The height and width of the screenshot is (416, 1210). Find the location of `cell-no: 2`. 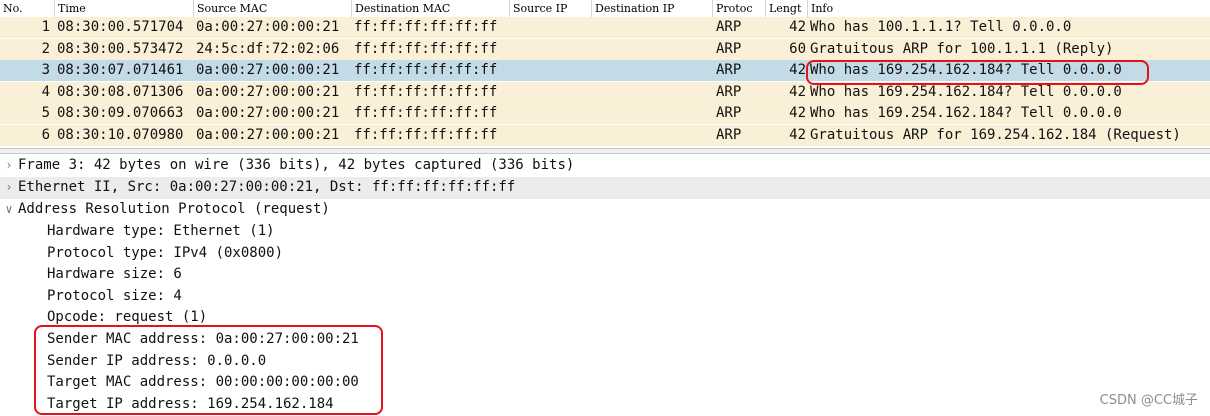

cell-no: 2 is located at coordinates (45, 48).